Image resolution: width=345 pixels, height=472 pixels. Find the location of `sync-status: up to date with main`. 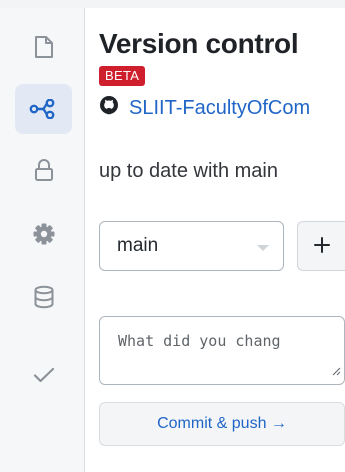

sync-status: up to date with main is located at coordinates (188, 171).